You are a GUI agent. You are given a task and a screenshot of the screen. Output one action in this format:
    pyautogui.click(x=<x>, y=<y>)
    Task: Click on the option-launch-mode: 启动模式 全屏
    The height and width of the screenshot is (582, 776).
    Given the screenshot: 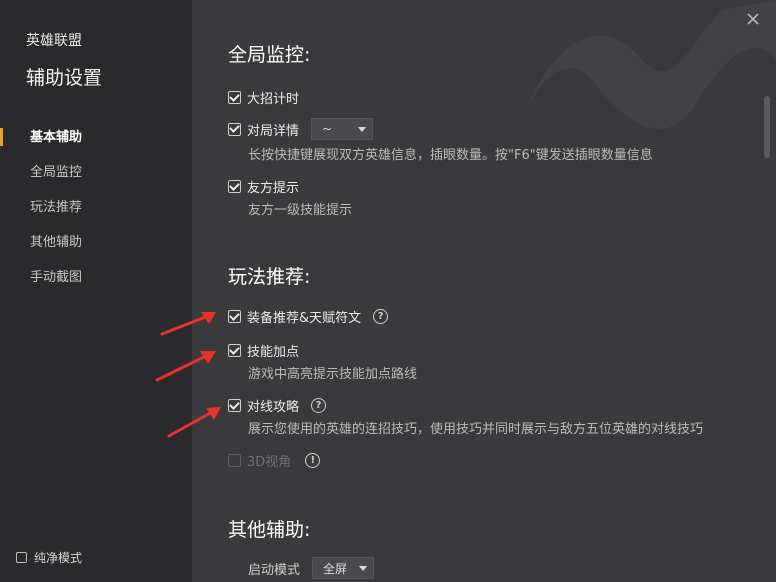 What is the action you would take?
    pyautogui.click(x=311, y=568)
    